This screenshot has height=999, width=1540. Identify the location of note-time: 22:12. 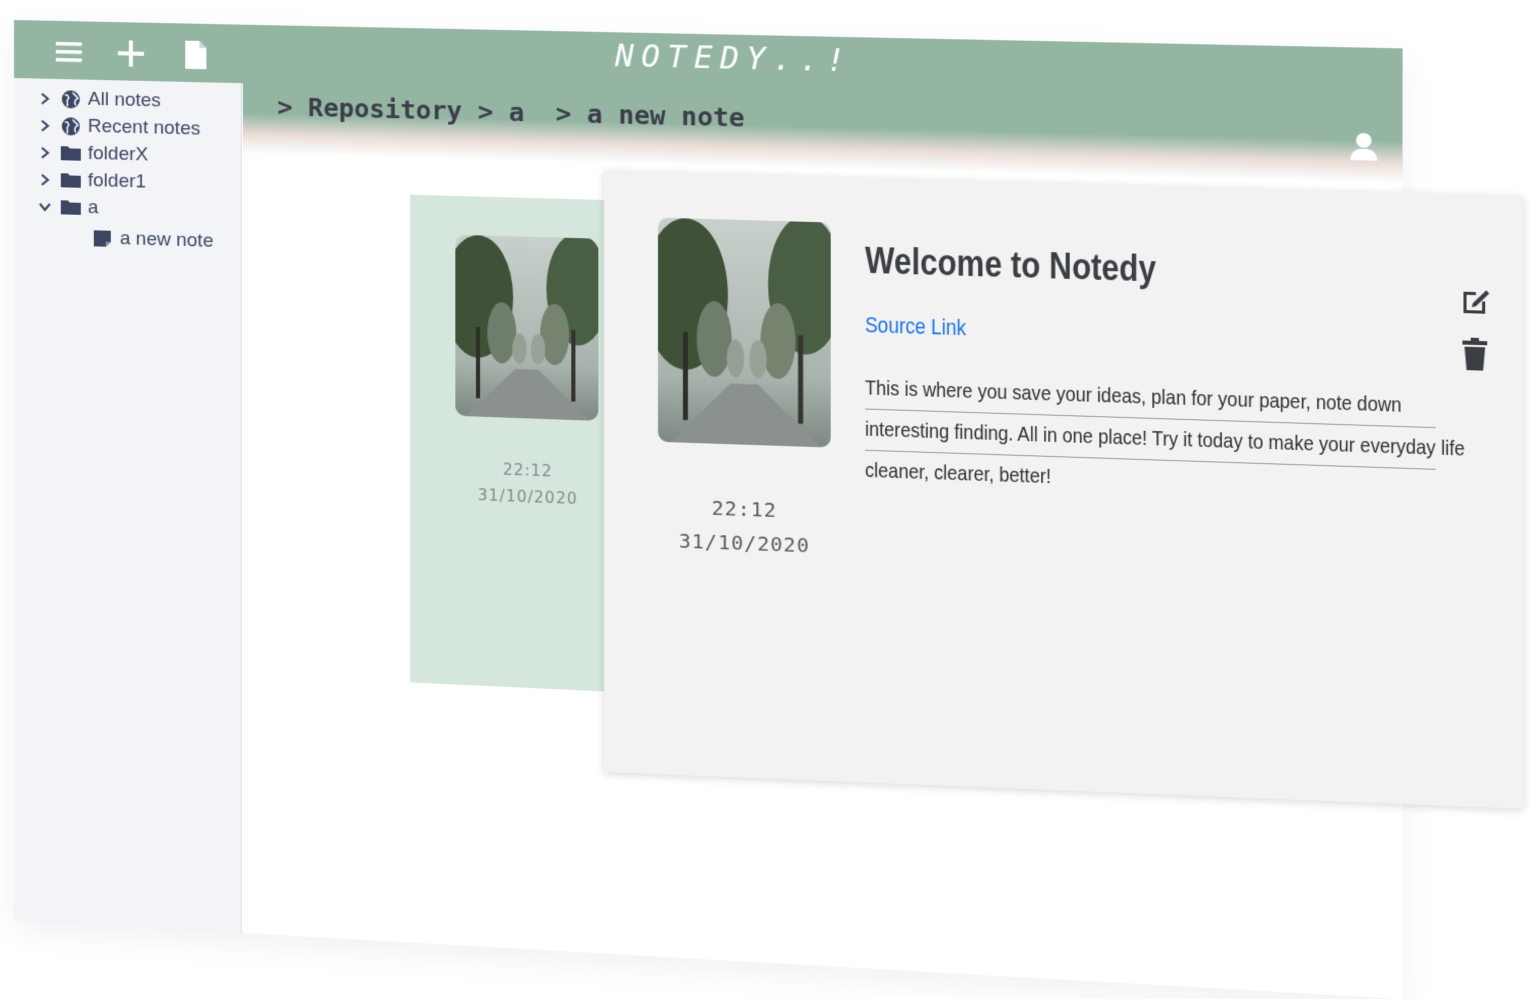
(744, 509).